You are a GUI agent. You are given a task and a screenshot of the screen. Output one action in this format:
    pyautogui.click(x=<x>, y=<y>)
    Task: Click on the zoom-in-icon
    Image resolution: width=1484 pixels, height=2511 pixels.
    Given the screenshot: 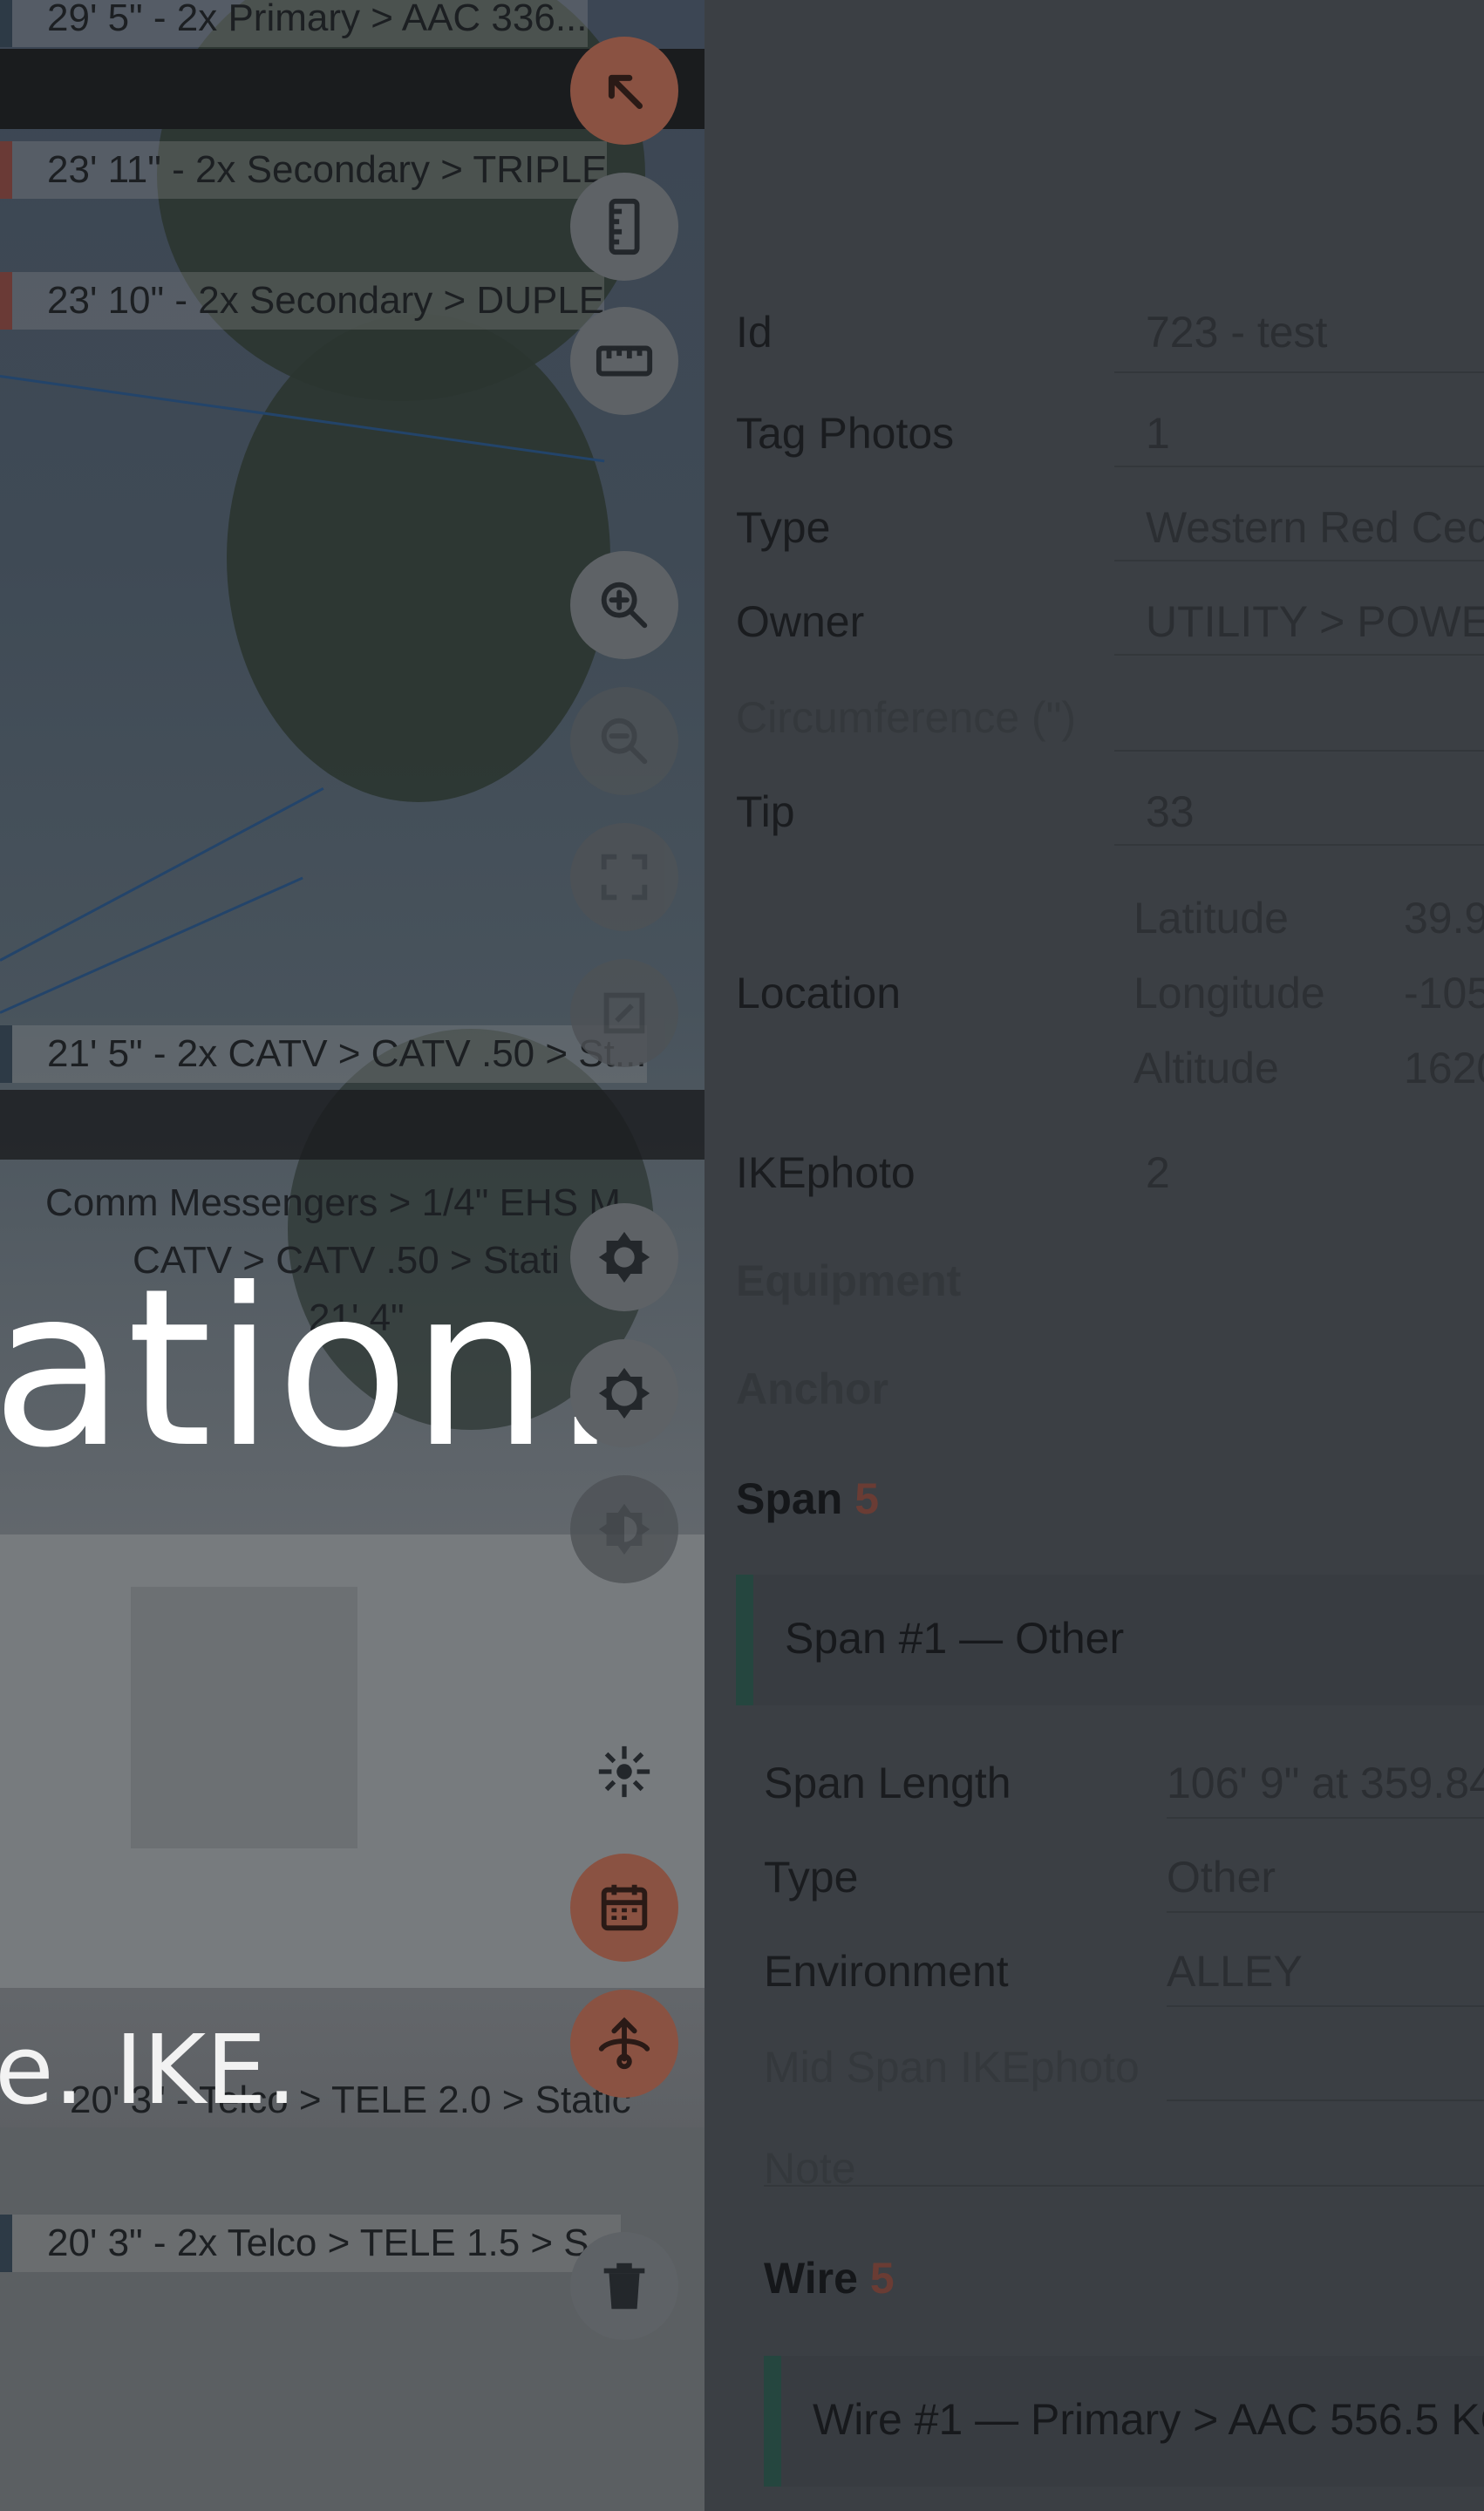 What is the action you would take?
    pyautogui.click(x=624, y=605)
    